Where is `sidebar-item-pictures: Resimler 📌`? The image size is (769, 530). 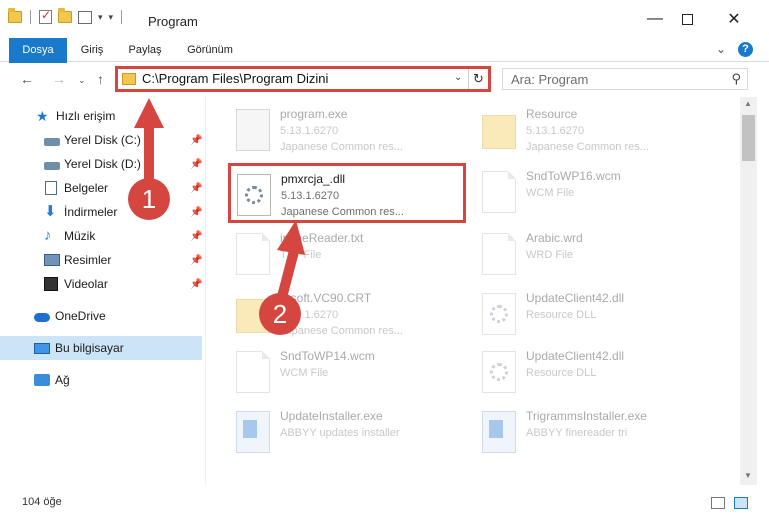 sidebar-item-pictures: Resimler 📌 is located at coordinates (101, 260).